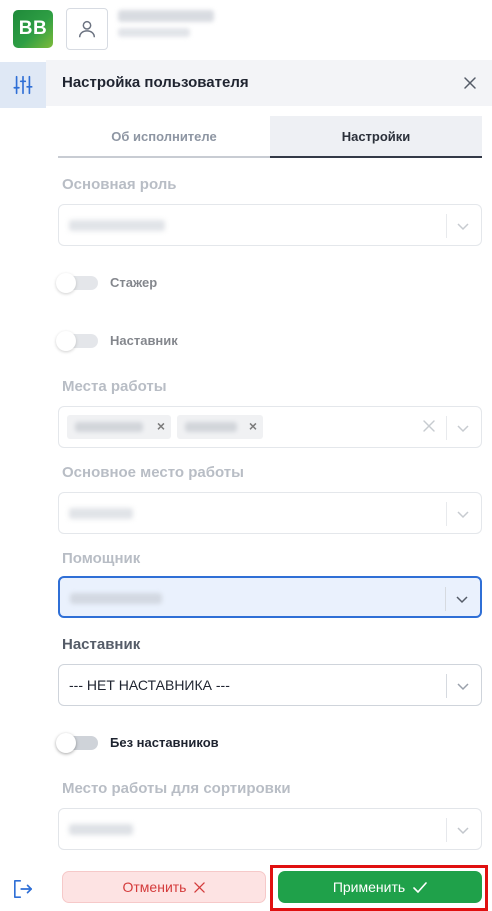 The width and height of the screenshot is (492, 911). Describe the element at coordinates (164, 742) in the screenshot. I see `no-mentors-label: Без наставников` at that location.